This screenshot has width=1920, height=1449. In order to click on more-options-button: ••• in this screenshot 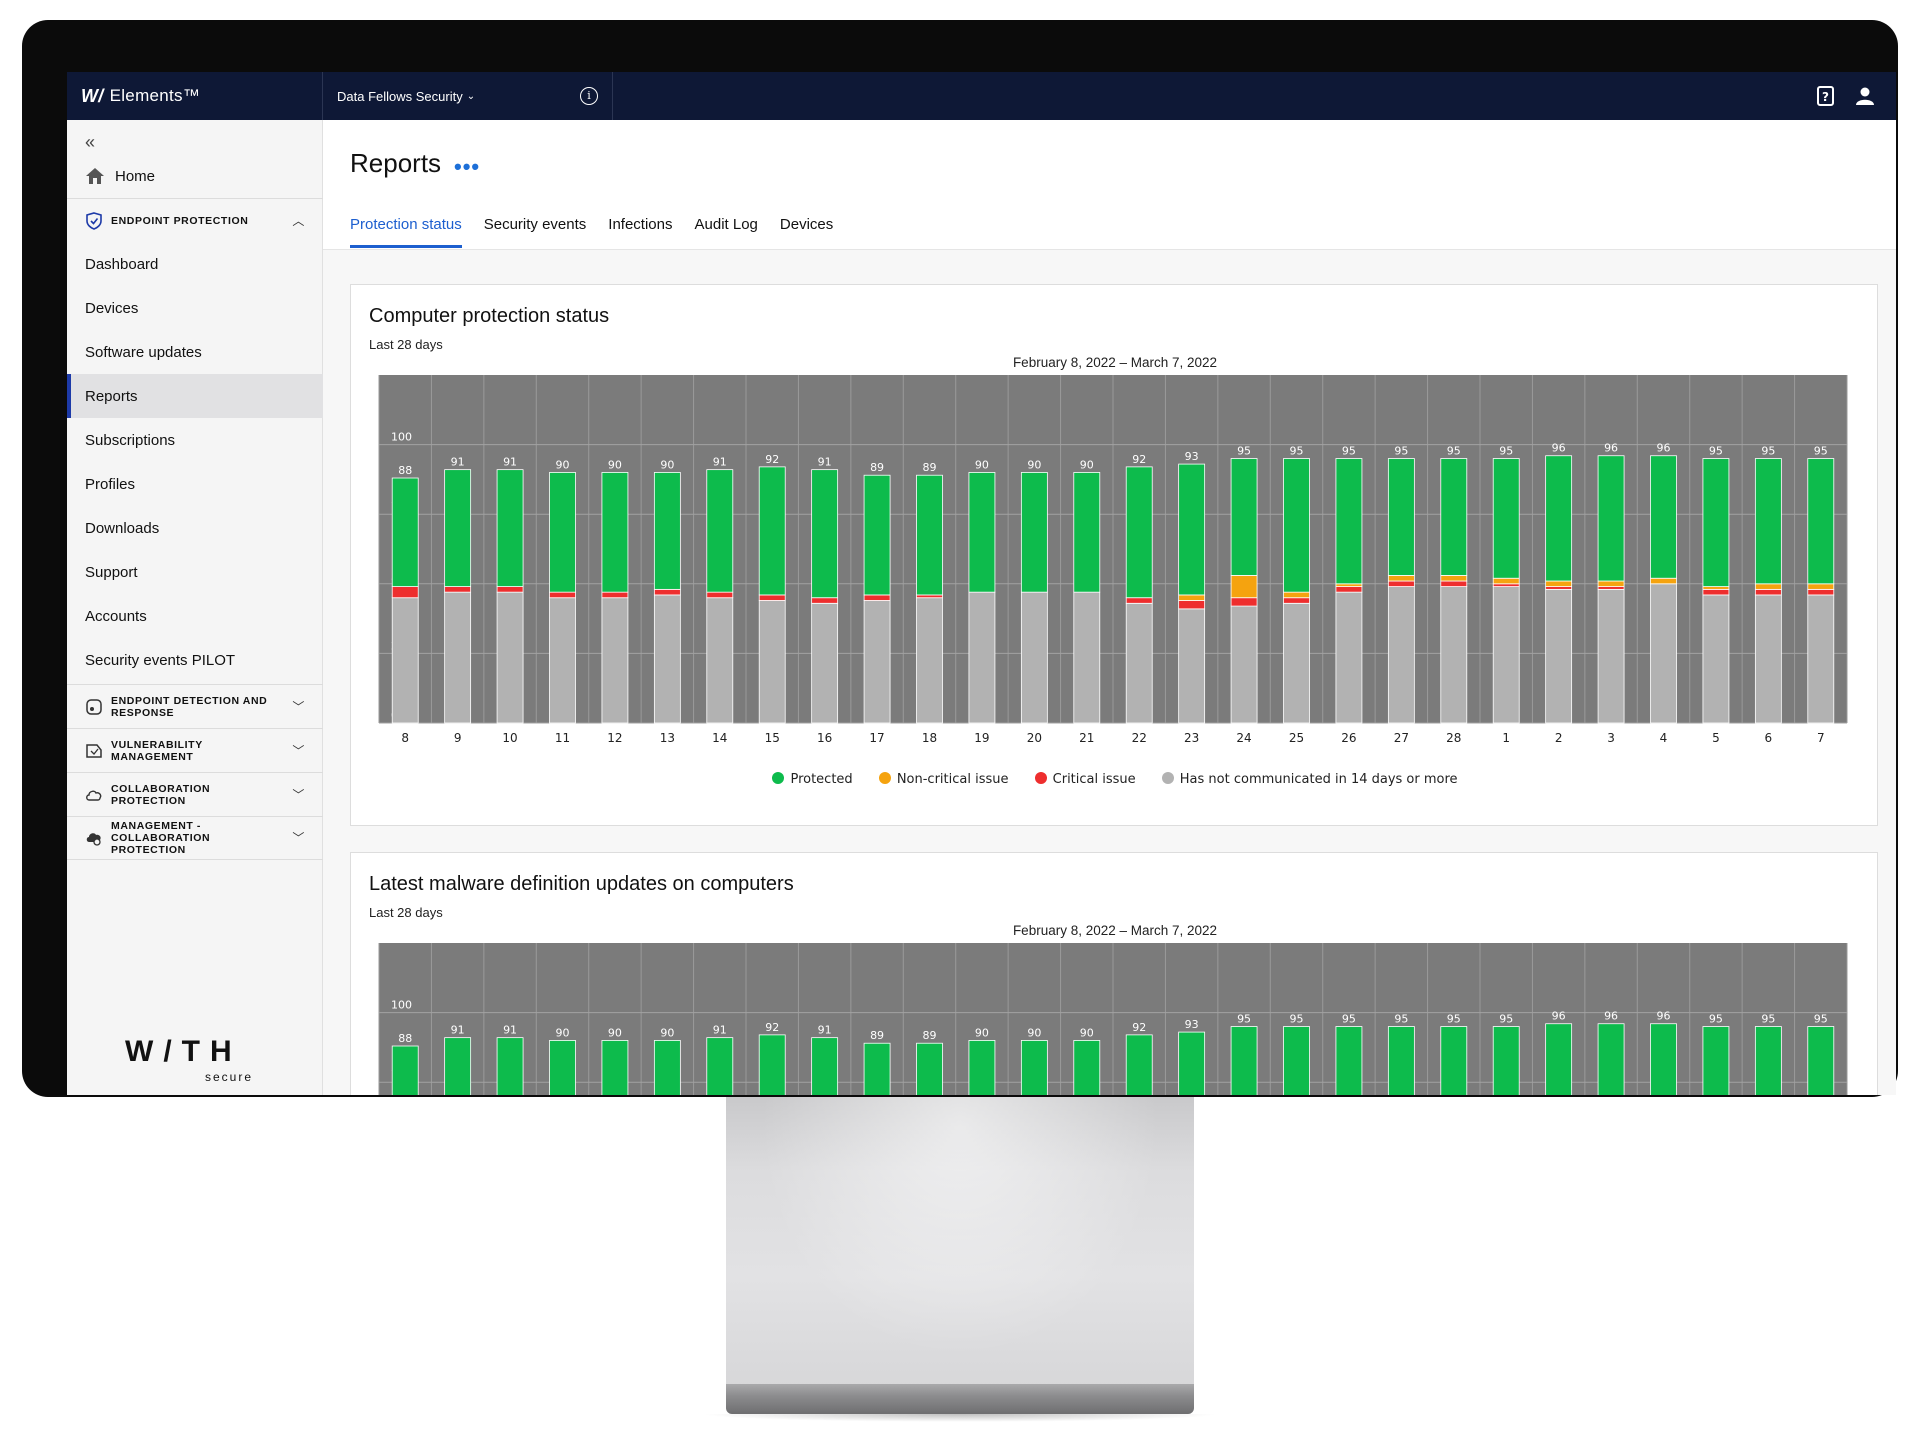, I will do `click(467, 167)`.